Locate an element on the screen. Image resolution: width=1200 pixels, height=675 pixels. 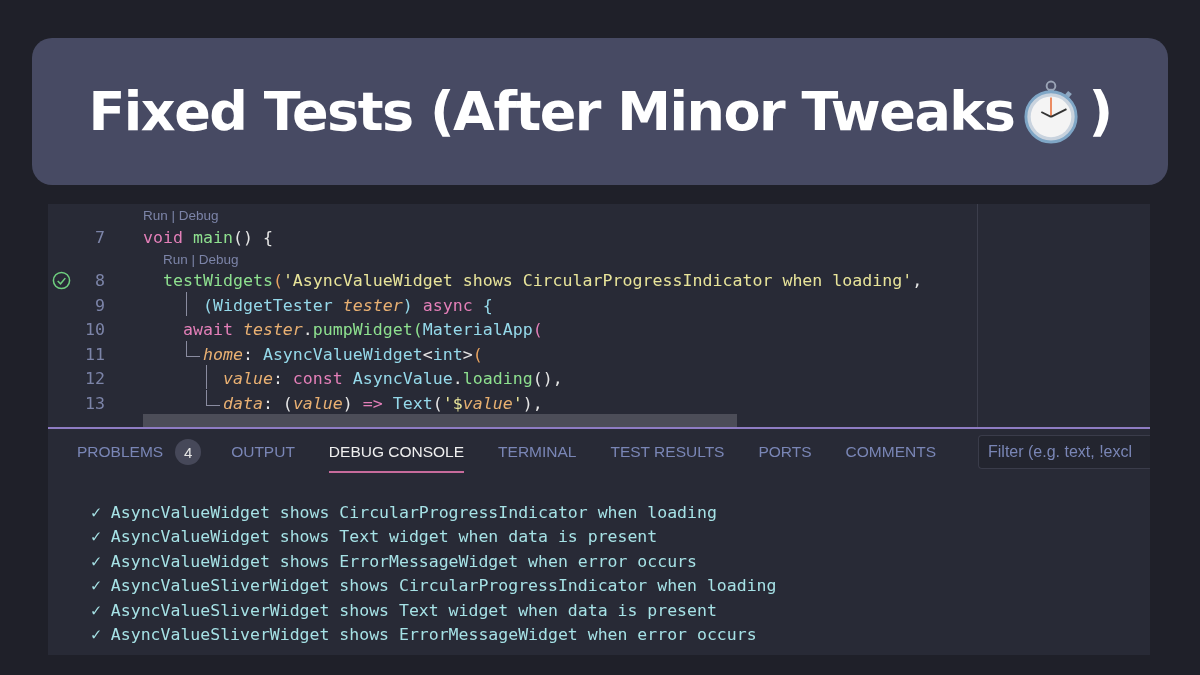
panel-tab: PORTS is located at coordinates (785, 452).